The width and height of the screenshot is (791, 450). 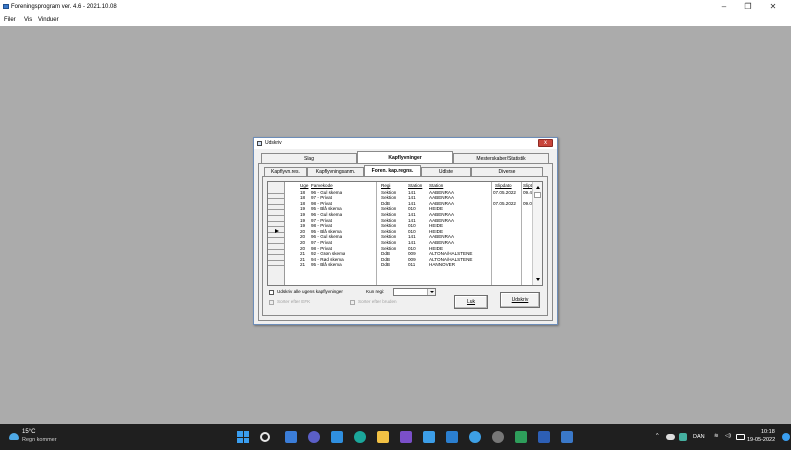 I want to click on store-icon, so click(x=429, y=437).